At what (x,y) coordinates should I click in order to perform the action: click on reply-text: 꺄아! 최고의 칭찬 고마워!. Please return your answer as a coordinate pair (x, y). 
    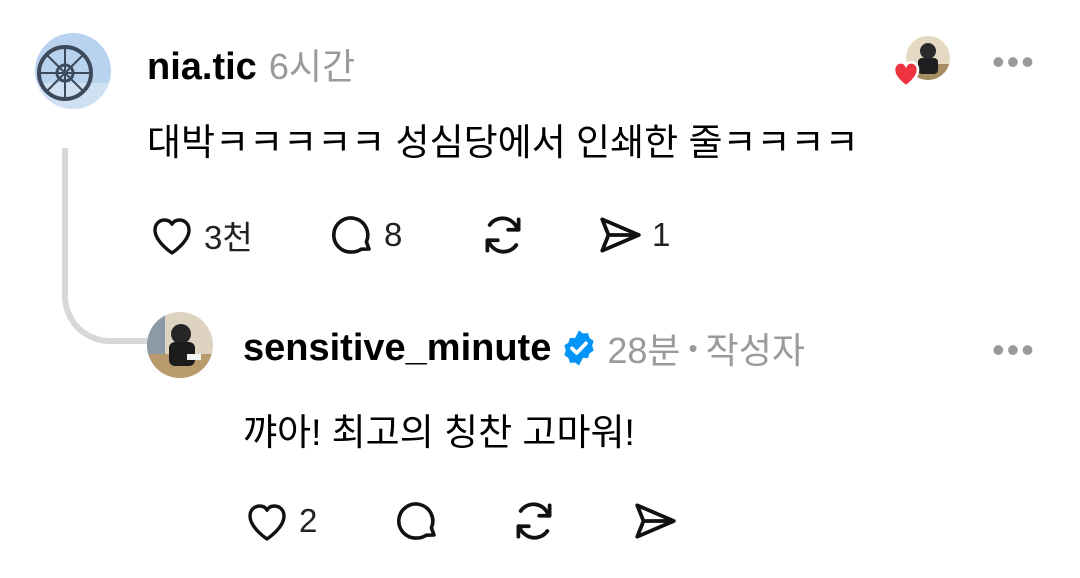
    Looking at the image, I should click on (439, 432).